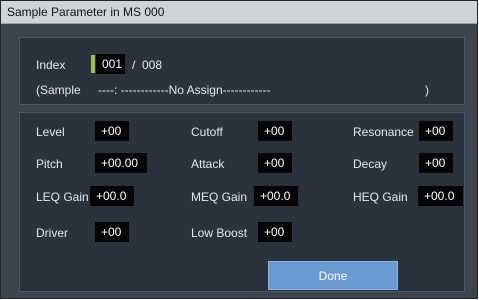 Image resolution: width=479 pixels, height=300 pixels. Describe the element at coordinates (51, 65) in the screenshot. I see `index-label: Index` at that location.